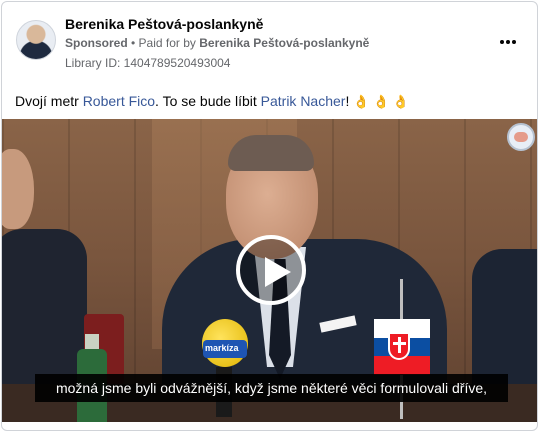 The image size is (539, 432). I want to click on more-horizontal-icon, so click(508, 42).